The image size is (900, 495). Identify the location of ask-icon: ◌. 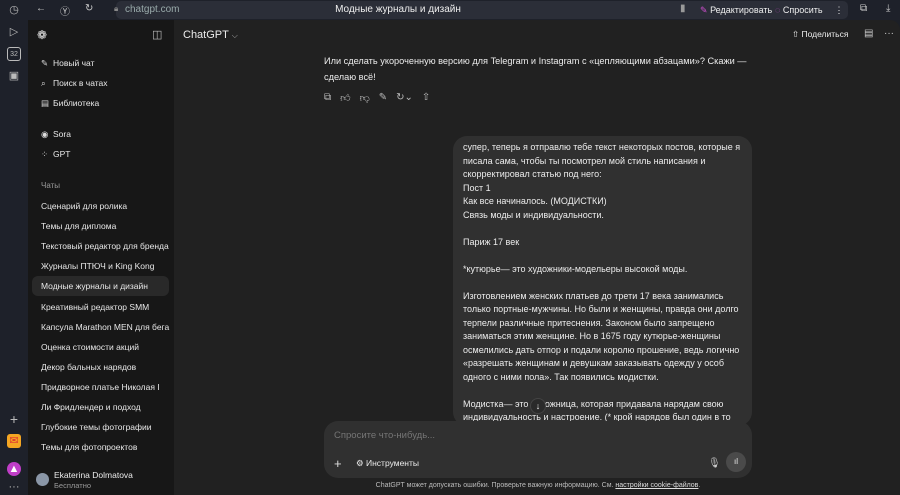
(778, 10).